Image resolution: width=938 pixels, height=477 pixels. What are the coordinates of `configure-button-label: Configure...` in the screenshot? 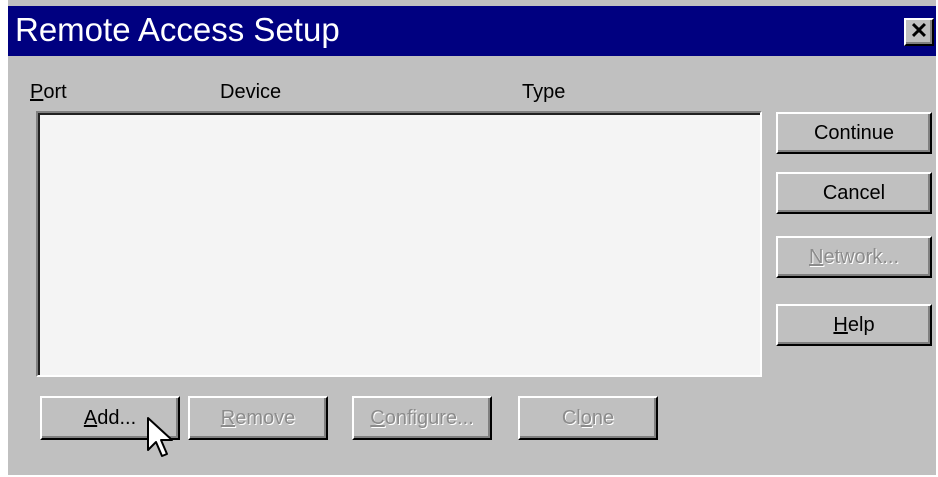 It's located at (422, 418).